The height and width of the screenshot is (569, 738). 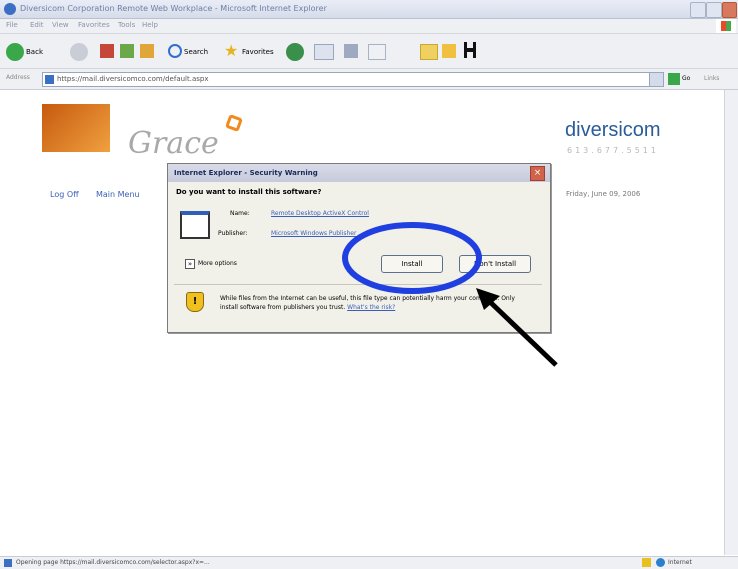 What do you see at coordinates (522, 332) in the screenshot?
I see `pointer-arrow-shaft` at bounding box center [522, 332].